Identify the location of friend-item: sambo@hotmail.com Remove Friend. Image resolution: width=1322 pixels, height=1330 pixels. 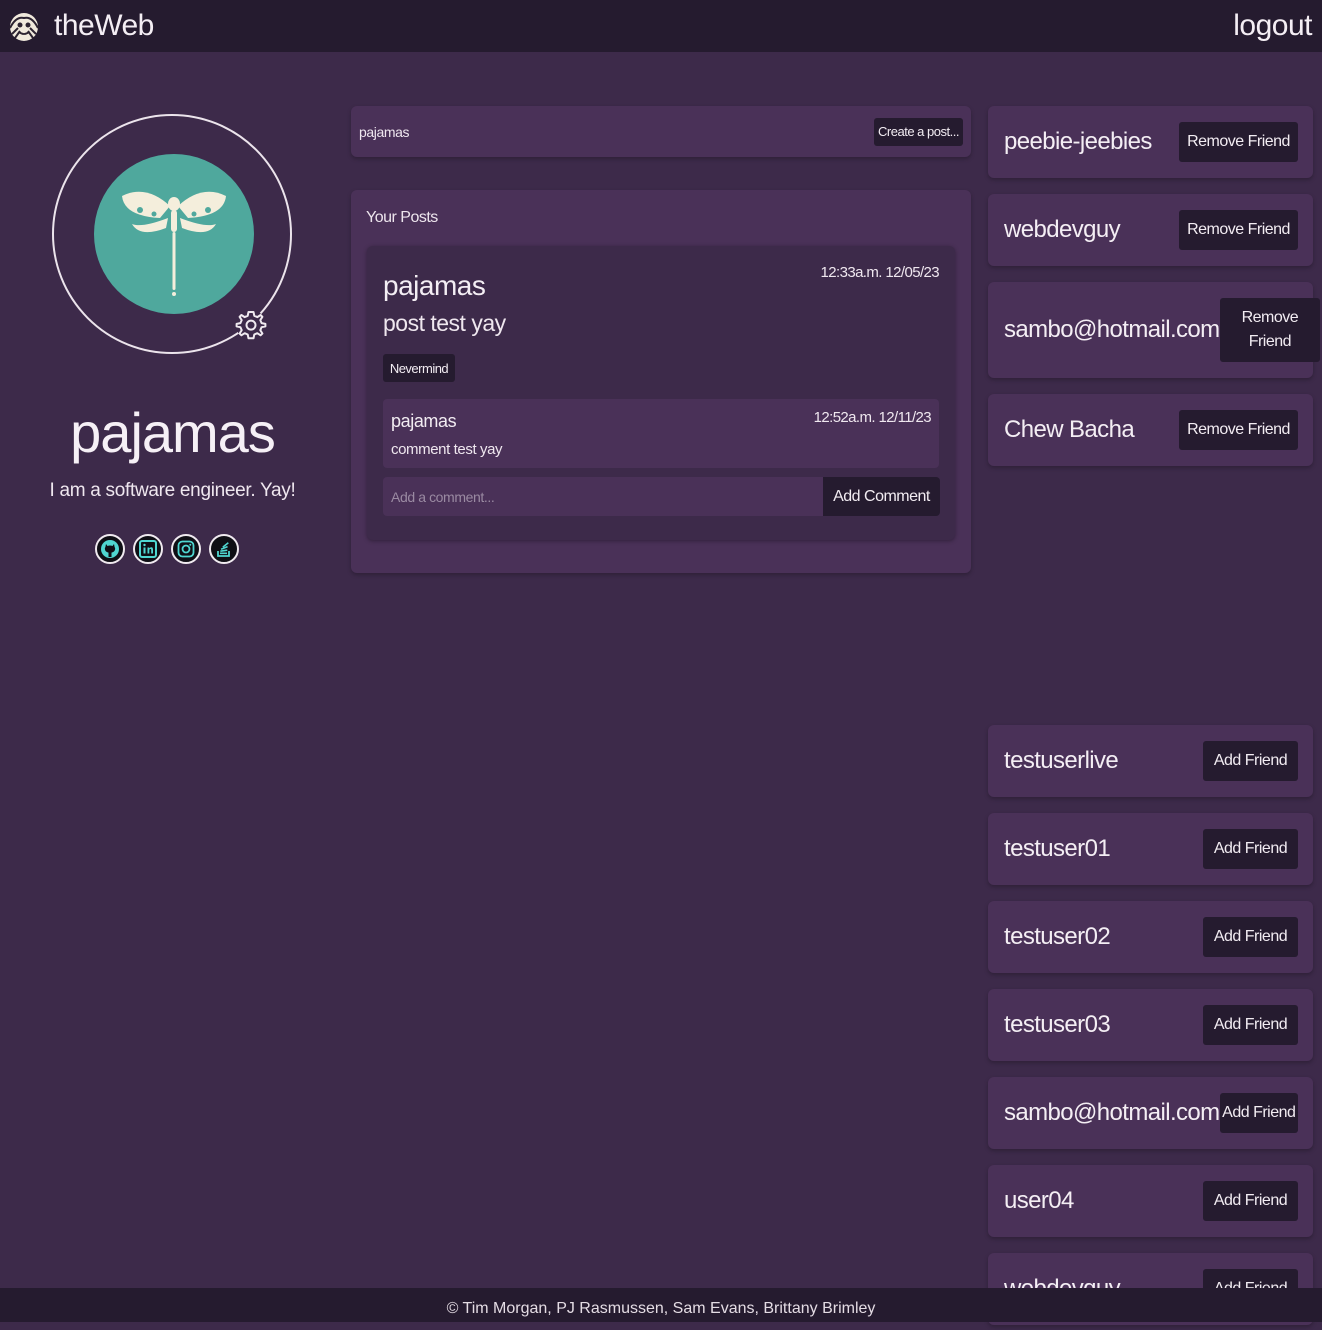
(1154, 330).